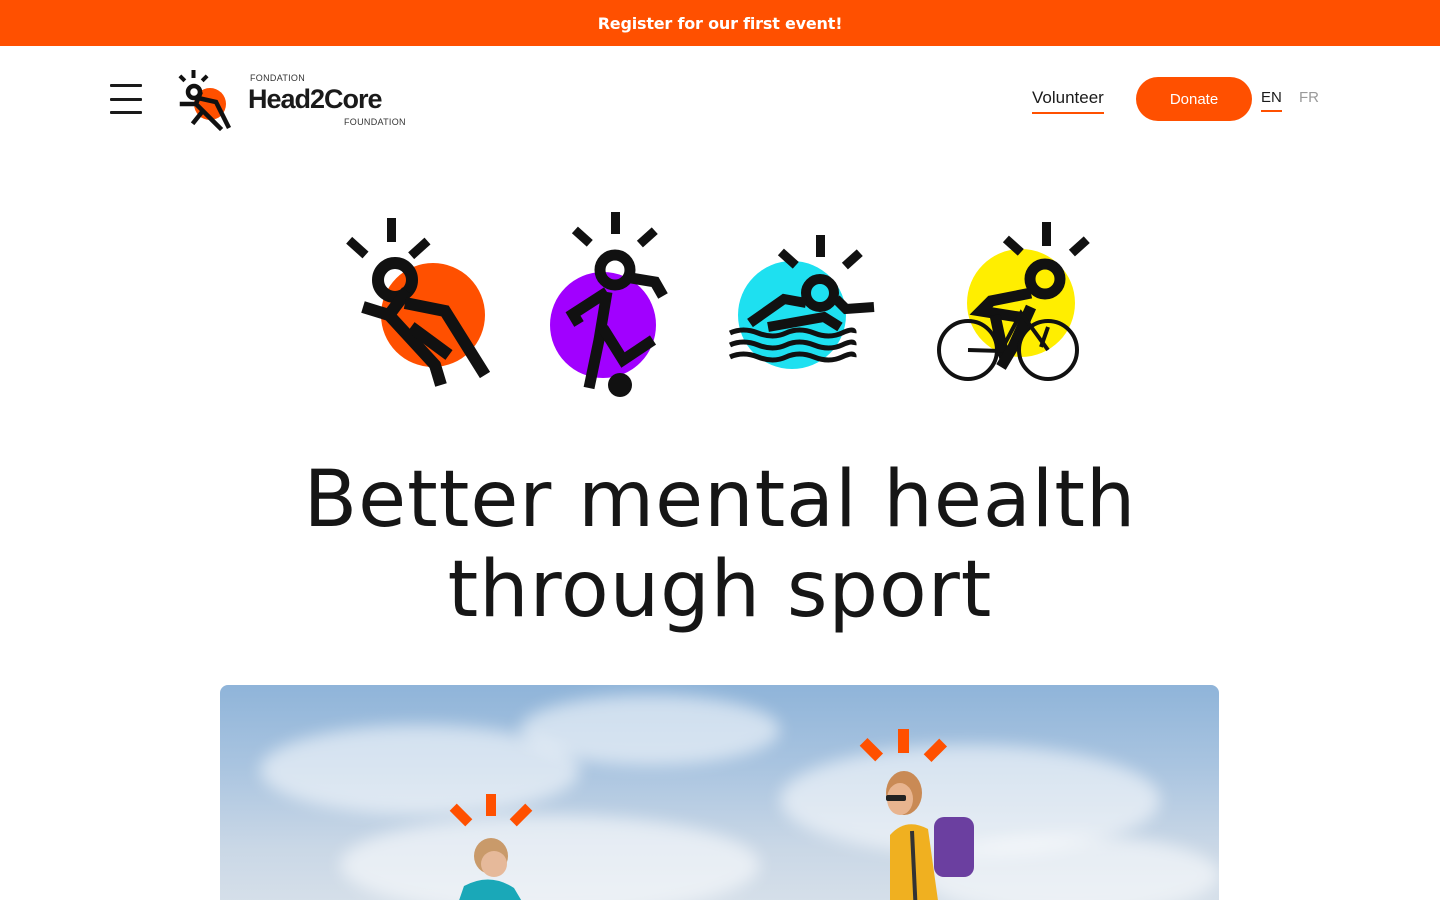  I want to click on hiker-right-figure, so click(916, 814).